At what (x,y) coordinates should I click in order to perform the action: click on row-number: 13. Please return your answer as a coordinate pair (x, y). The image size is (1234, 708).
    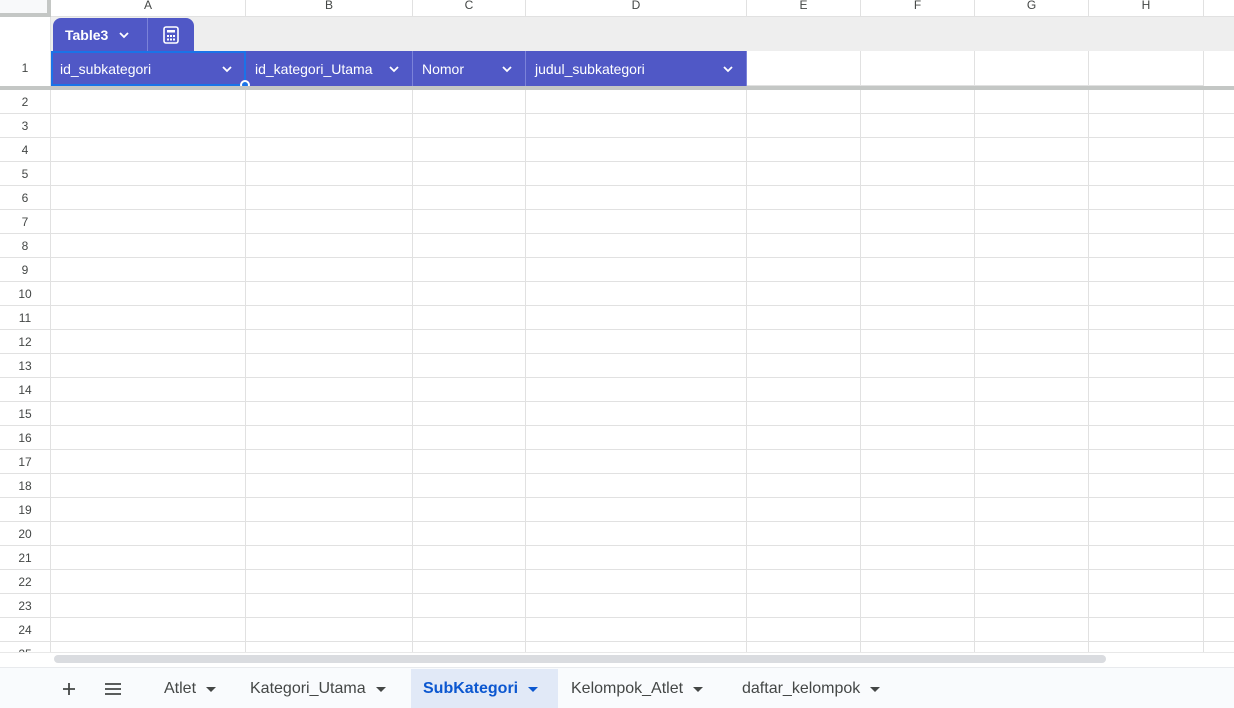
    Looking at the image, I should click on (25, 366).